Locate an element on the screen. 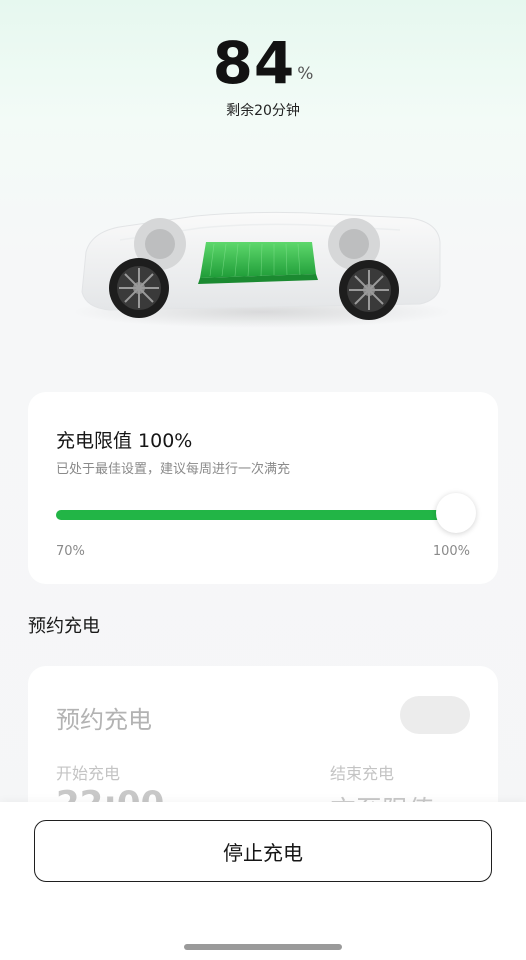 This screenshot has width=526, height=960. battery-percent-row: 84 % is located at coordinates (263, 63).